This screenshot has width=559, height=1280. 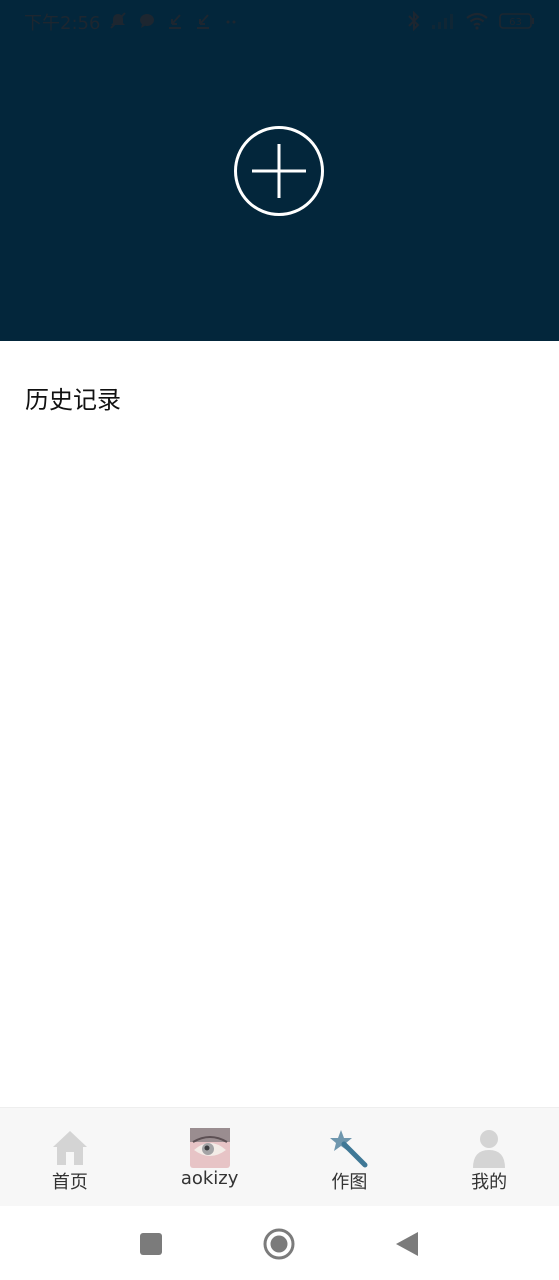 I want to click on mute-icon, so click(x=118, y=20).